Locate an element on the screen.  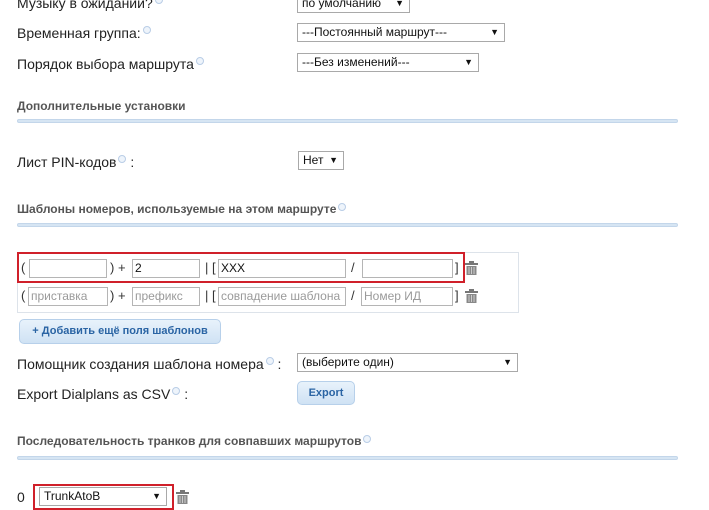
hold-music-select: по умолчанию ▼ is located at coordinates (353, 6).